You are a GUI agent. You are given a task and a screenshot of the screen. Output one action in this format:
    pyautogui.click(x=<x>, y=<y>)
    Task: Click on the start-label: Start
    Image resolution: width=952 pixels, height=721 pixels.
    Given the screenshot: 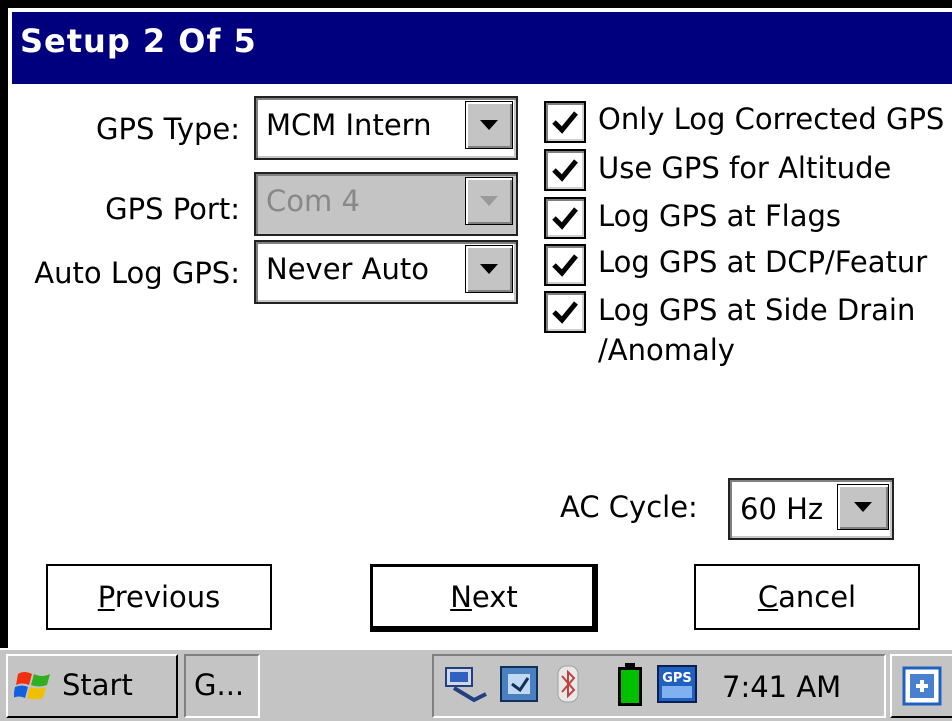 What is the action you would take?
    pyautogui.click(x=97, y=685)
    